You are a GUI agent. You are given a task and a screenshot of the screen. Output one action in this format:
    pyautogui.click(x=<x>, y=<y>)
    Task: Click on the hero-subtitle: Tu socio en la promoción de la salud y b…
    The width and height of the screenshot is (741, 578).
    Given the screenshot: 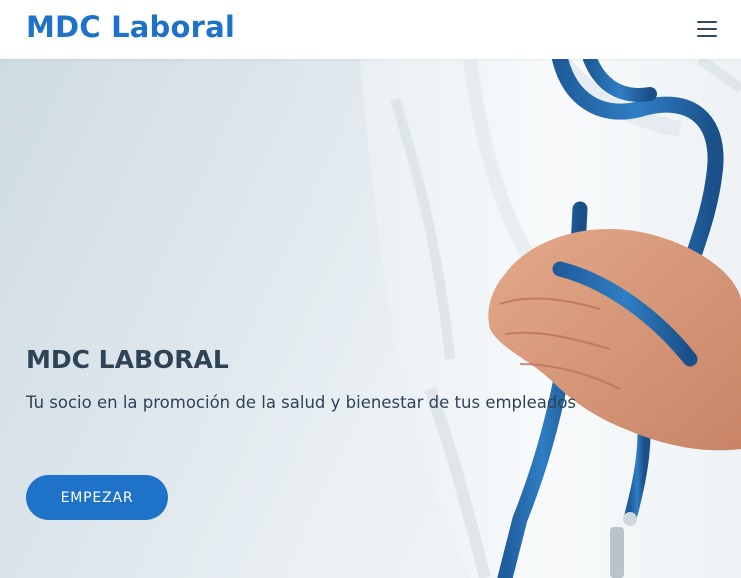 What is the action you would take?
    pyautogui.click(x=301, y=402)
    